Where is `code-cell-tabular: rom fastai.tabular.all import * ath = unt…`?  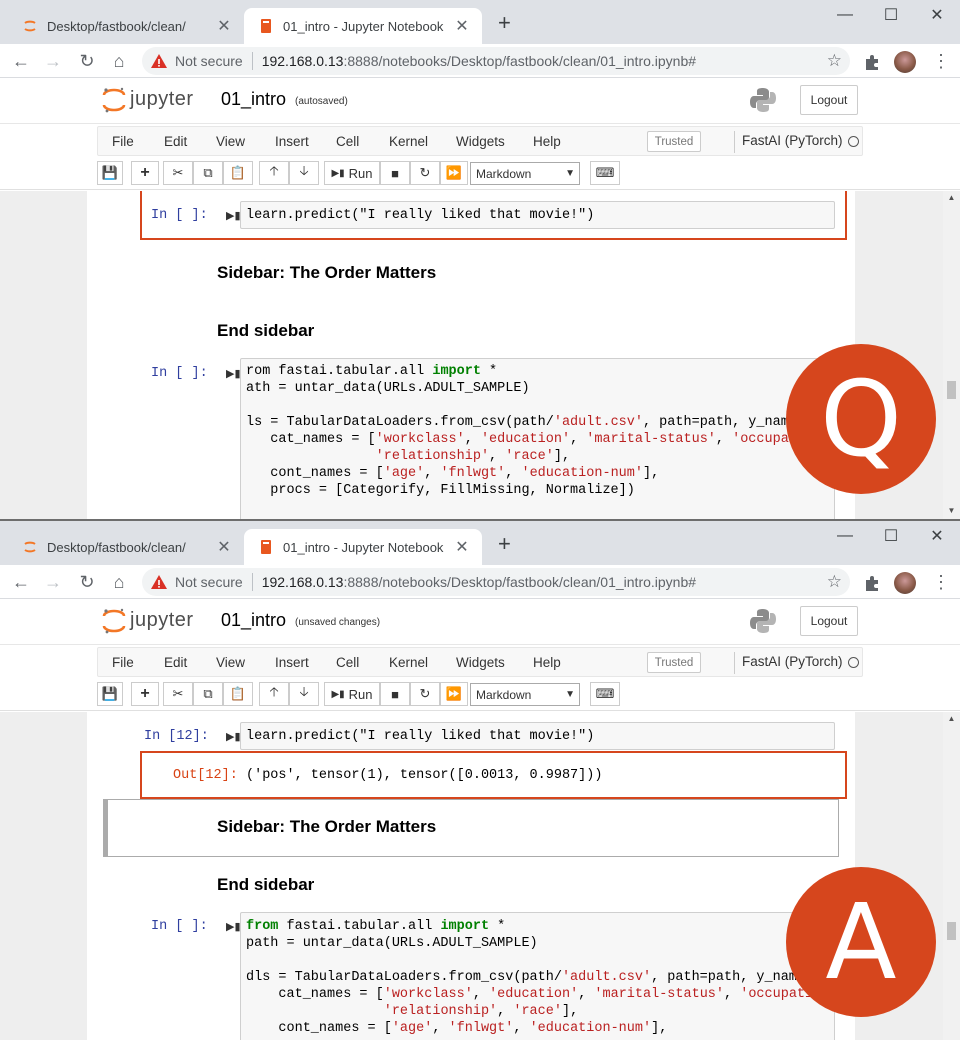 code-cell-tabular: rom fastai.tabular.all import * ath = unt… is located at coordinates (537, 439).